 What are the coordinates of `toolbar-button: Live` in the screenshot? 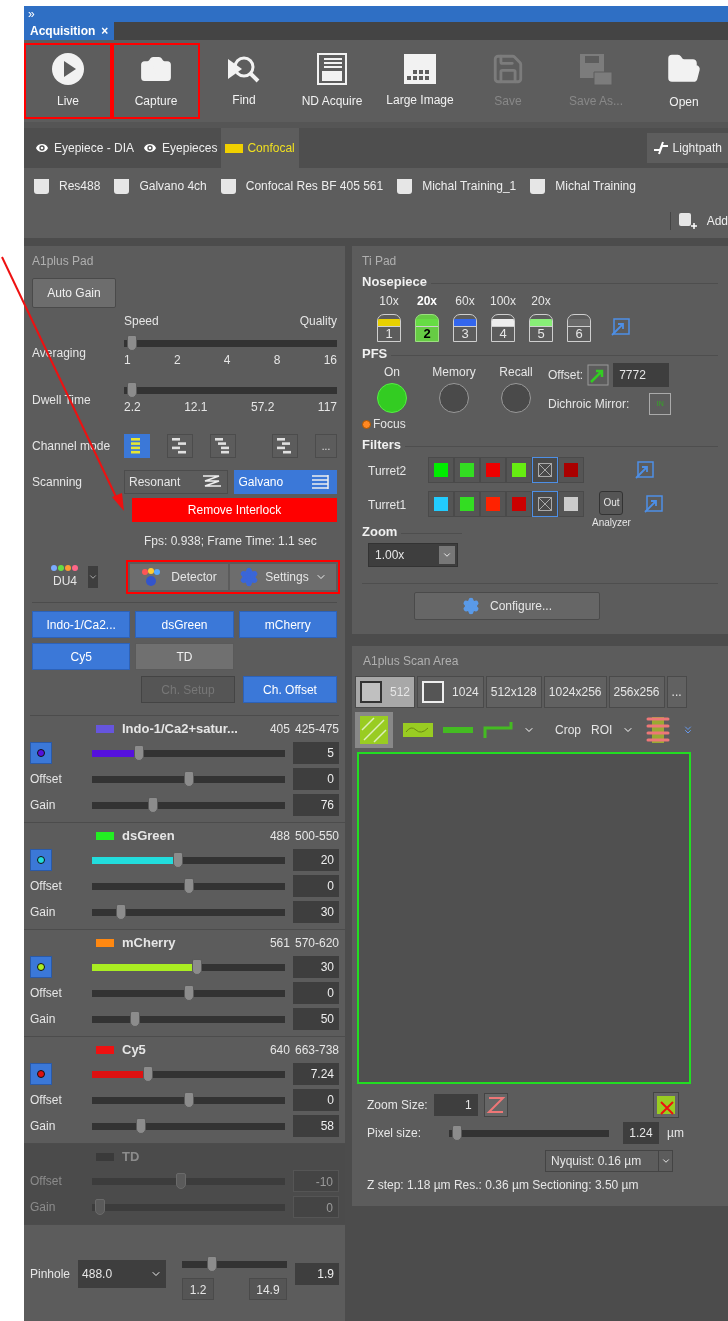 It's located at (68, 81).